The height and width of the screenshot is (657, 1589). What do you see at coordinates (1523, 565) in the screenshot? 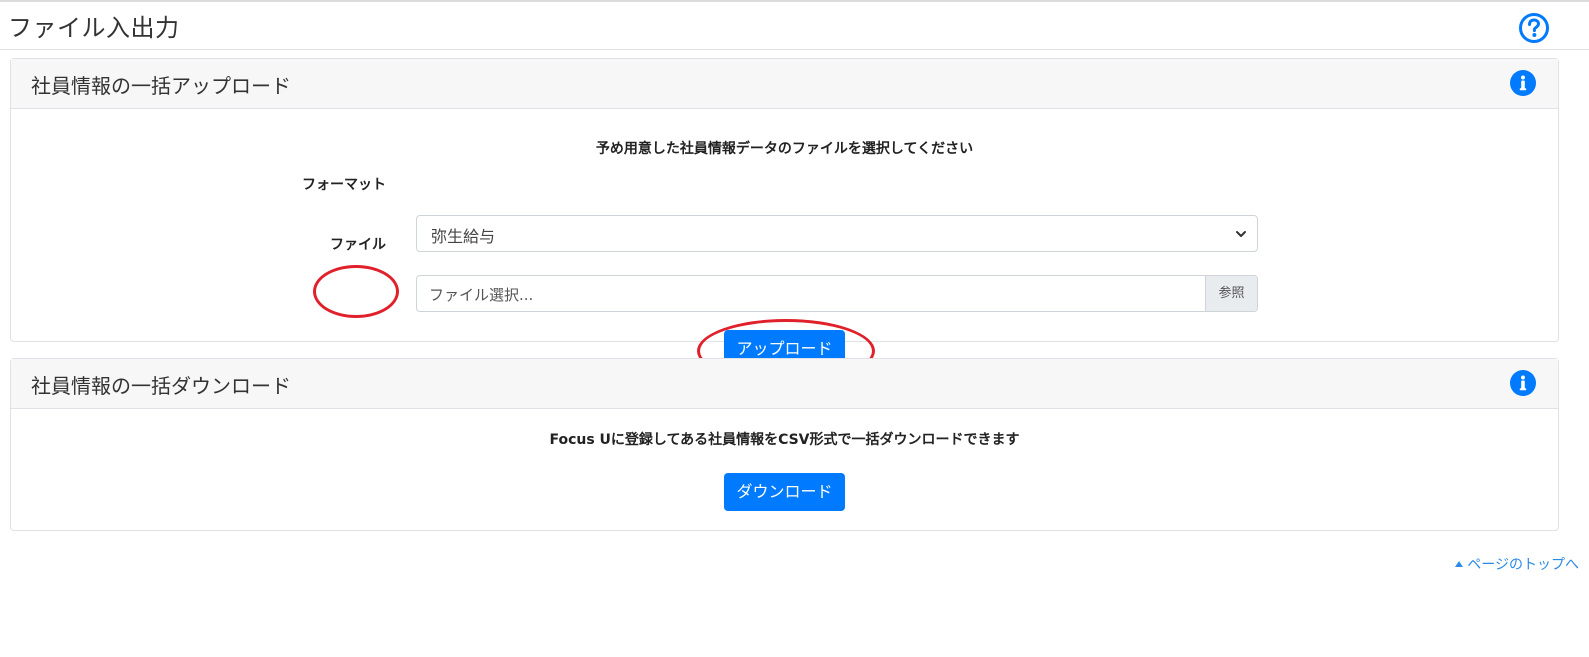
I see `back-to-top-label: ページのトップへ` at bounding box center [1523, 565].